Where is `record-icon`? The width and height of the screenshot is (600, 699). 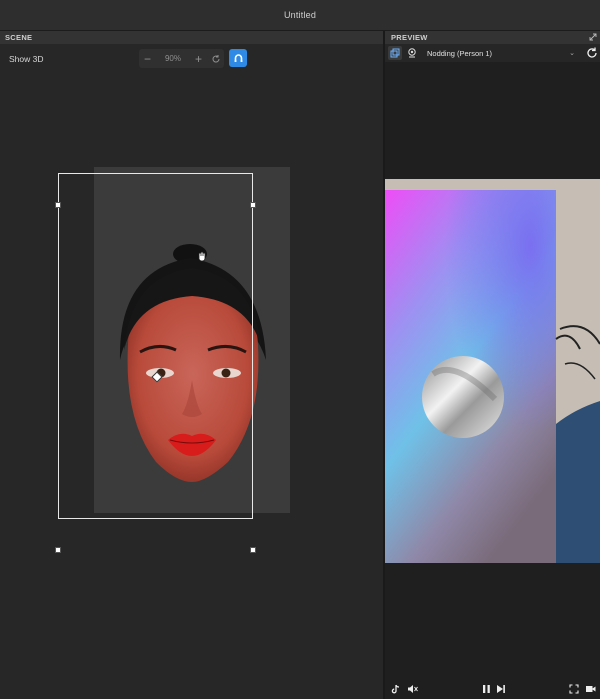
record-icon is located at coordinates (590, 689).